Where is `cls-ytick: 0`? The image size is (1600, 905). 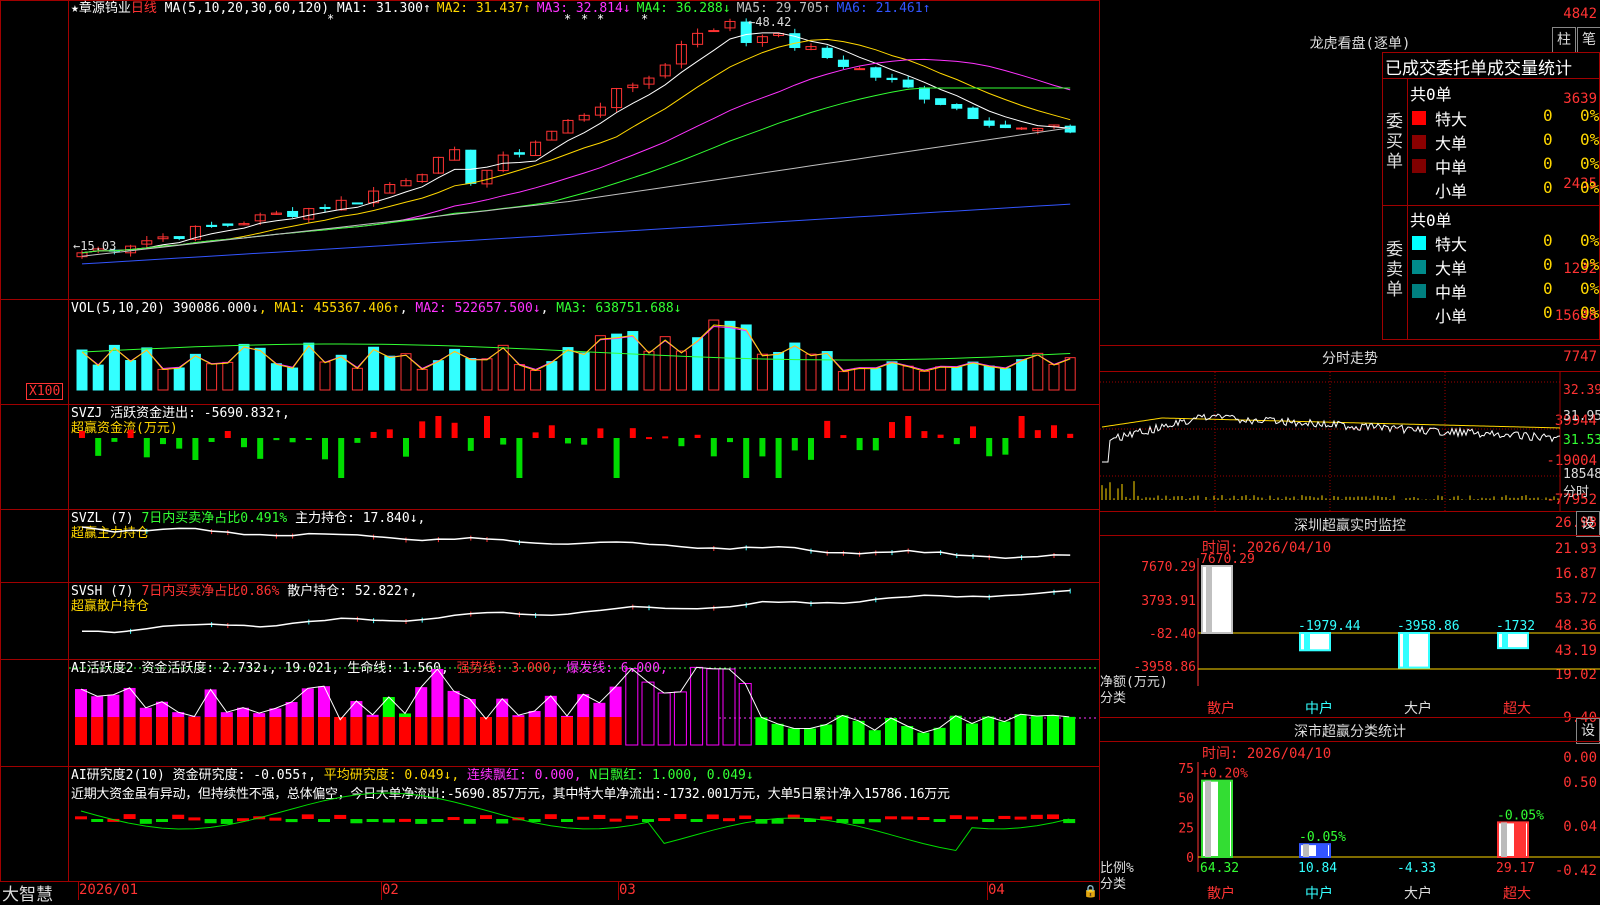
cls-ytick: 0 is located at coordinates (1190, 858).